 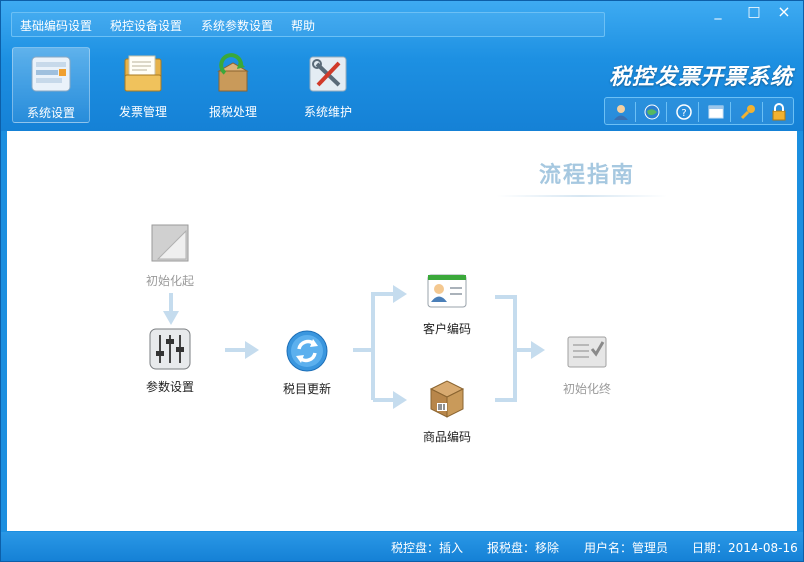 I want to click on set-square-icon, so click(x=170, y=243).